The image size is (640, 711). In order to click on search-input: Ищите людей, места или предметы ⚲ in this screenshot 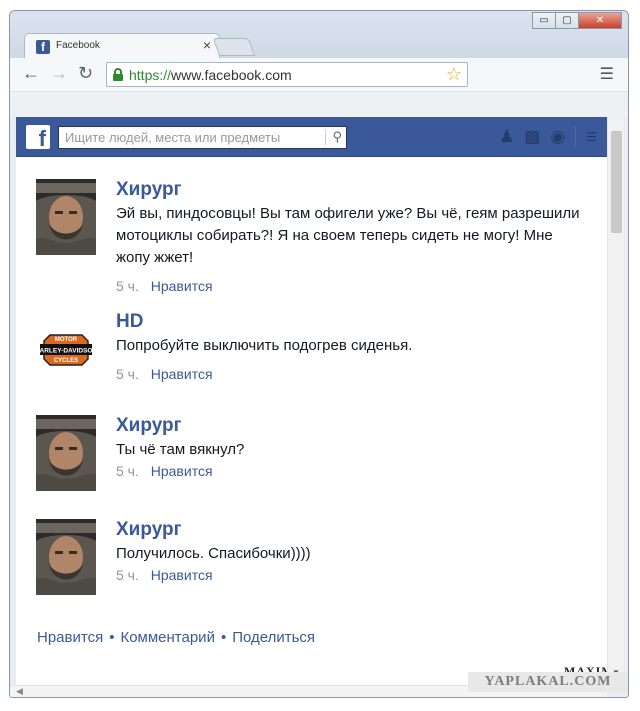, I will do `click(202, 137)`.